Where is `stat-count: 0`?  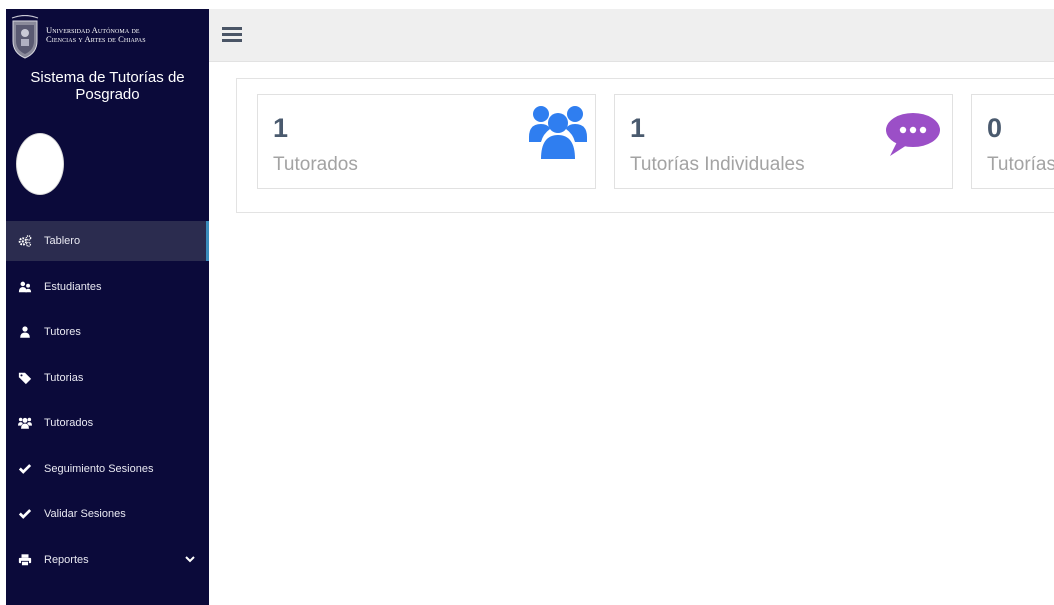
stat-count: 0 is located at coordinates (995, 128).